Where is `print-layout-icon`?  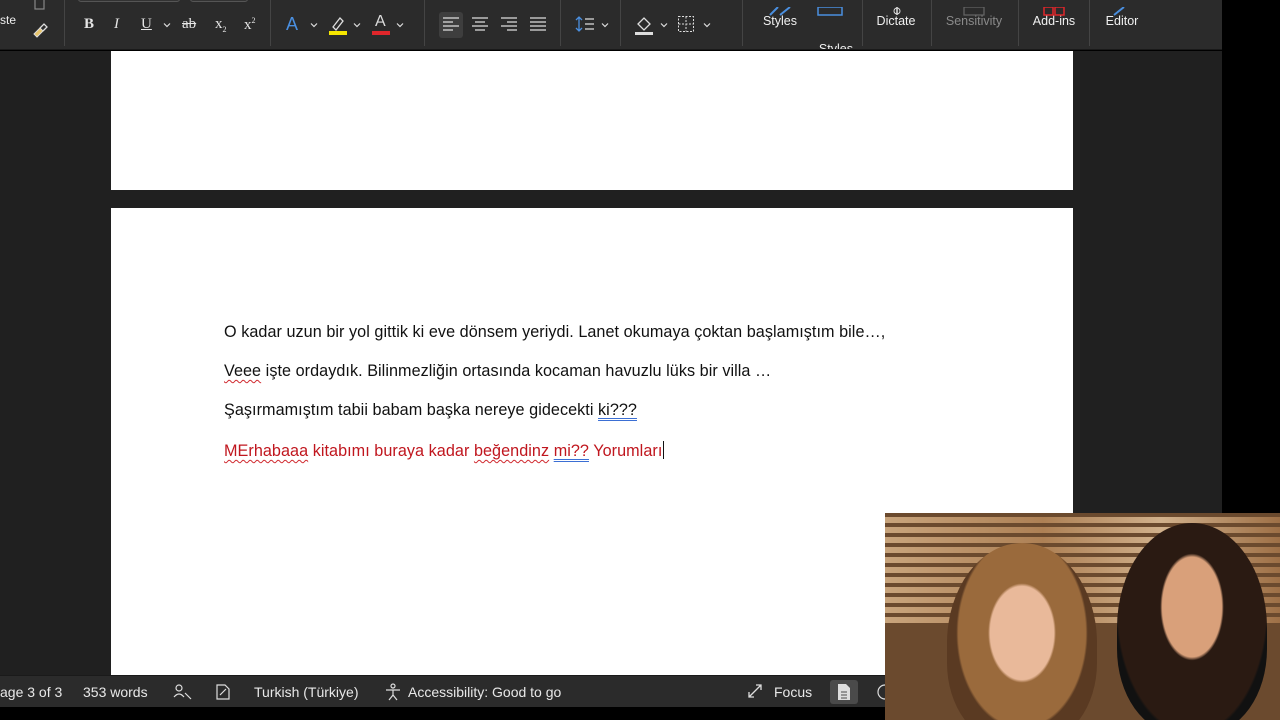
print-layout-icon is located at coordinates (844, 692).